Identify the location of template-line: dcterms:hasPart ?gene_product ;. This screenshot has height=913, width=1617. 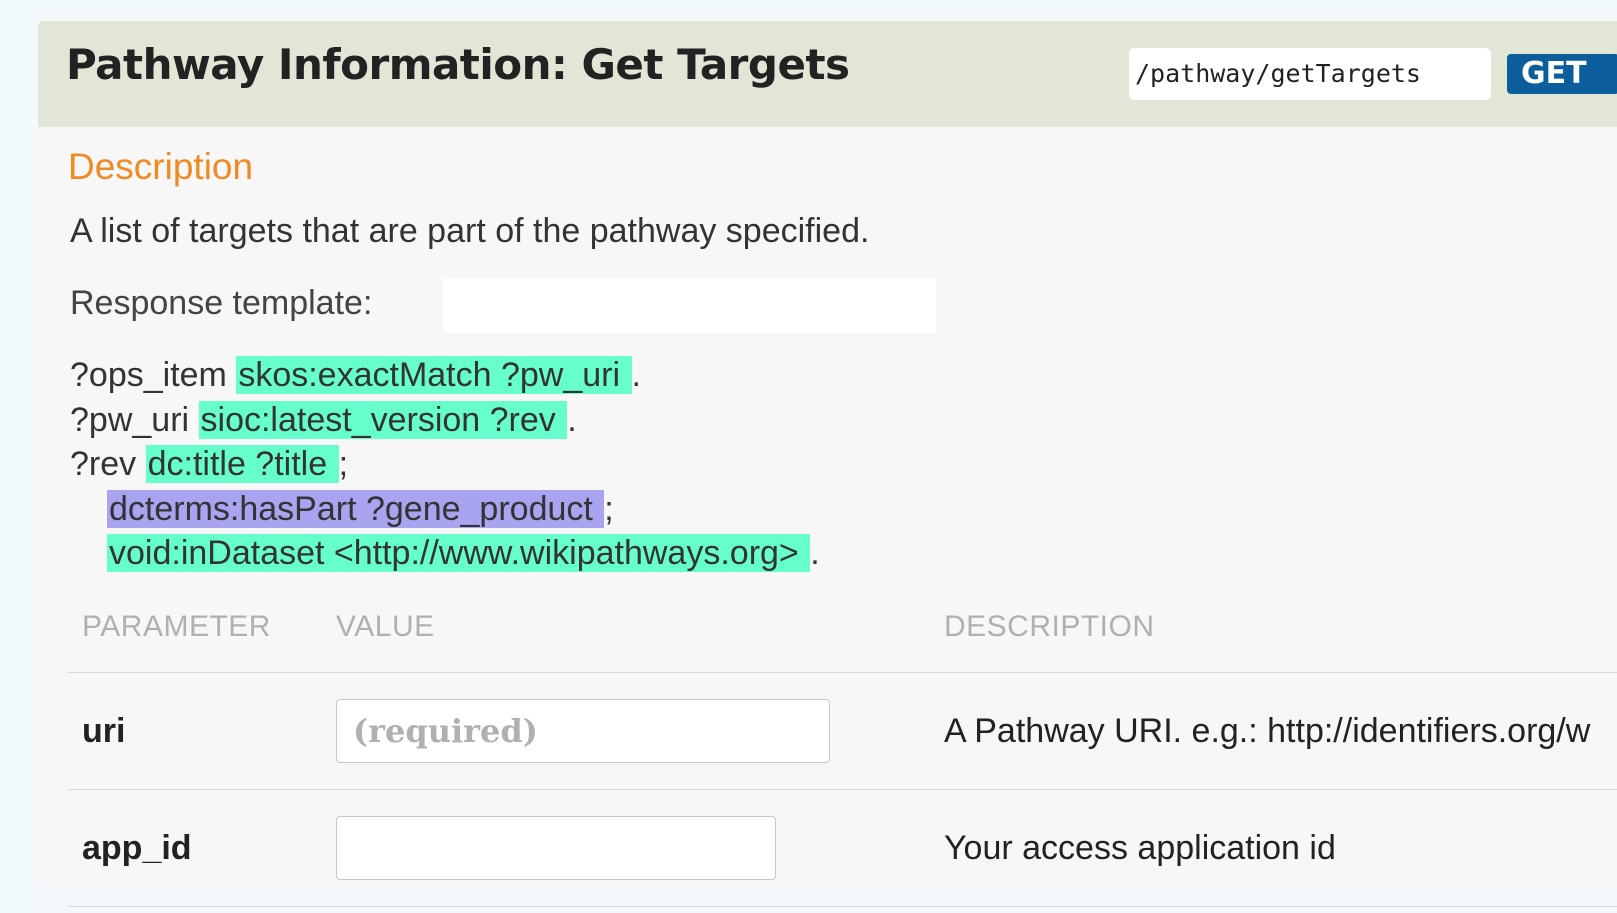
(445, 509).